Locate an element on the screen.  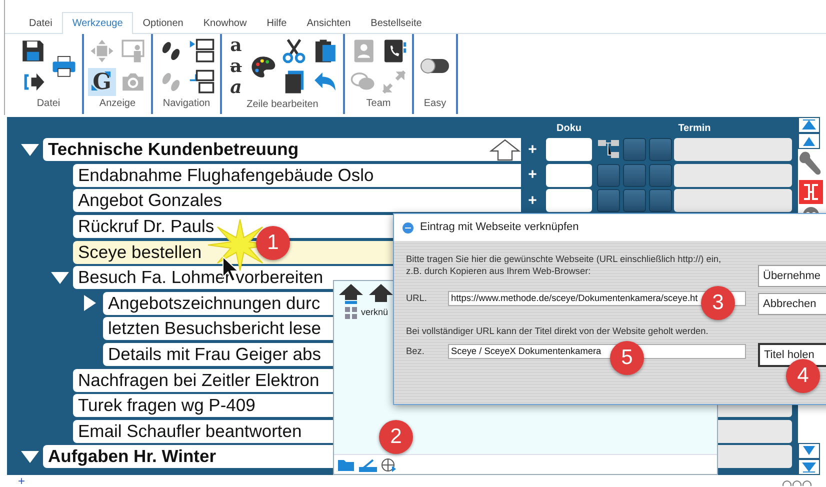
zoom-button: G is located at coordinates (102, 82).